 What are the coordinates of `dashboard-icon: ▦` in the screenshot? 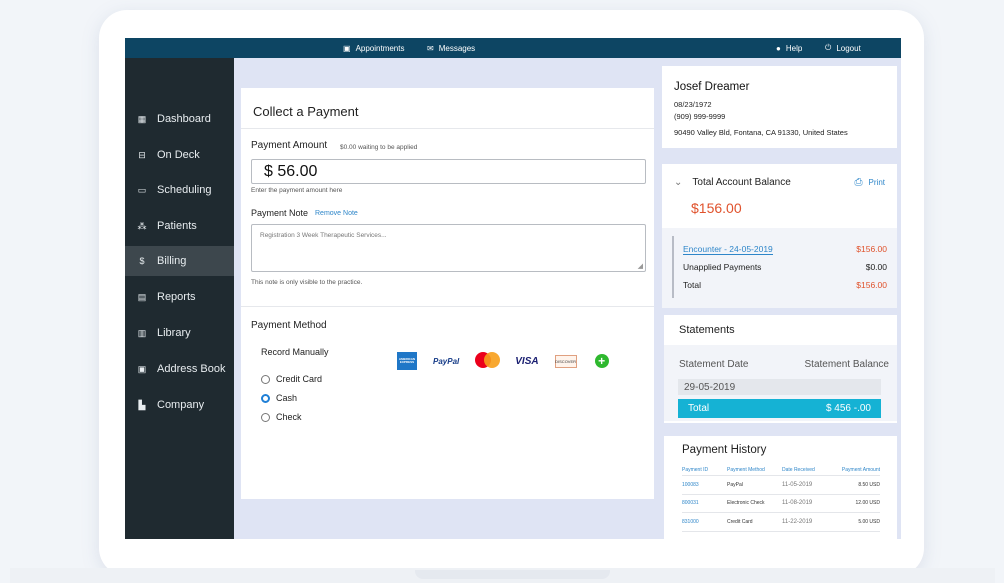 It's located at (142, 118).